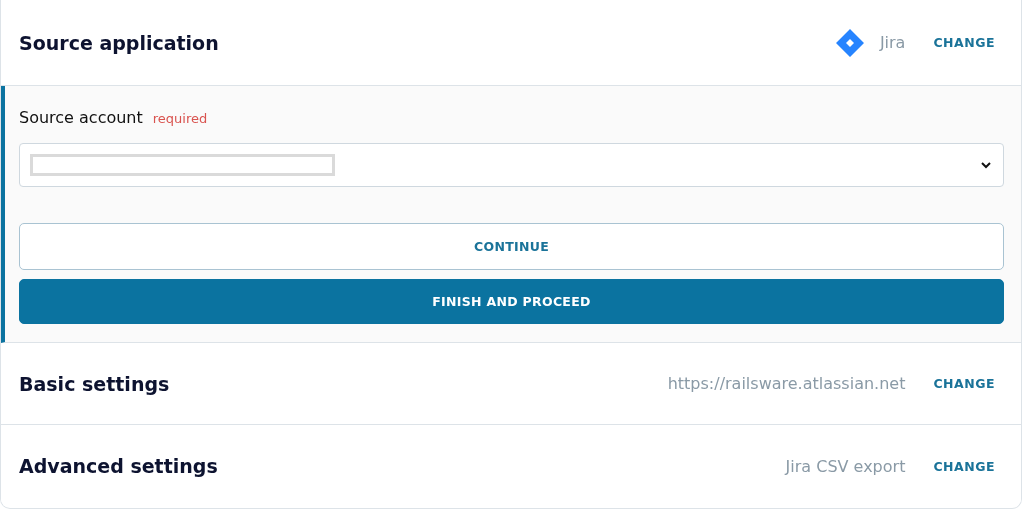 Image resolution: width=1024 pixels, height=510 pixels. Describe the element at coordinates (81, 117) in the screenshot. I see `field-label: Source account` at that location.